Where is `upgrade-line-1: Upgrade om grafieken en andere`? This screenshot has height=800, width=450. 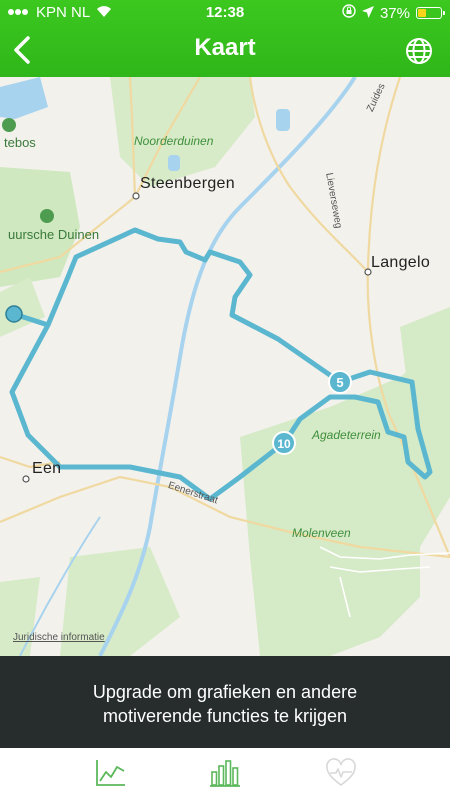
upgrade-line-1: Upgrade om grafieken en andere is located at coordinates (225, 692).